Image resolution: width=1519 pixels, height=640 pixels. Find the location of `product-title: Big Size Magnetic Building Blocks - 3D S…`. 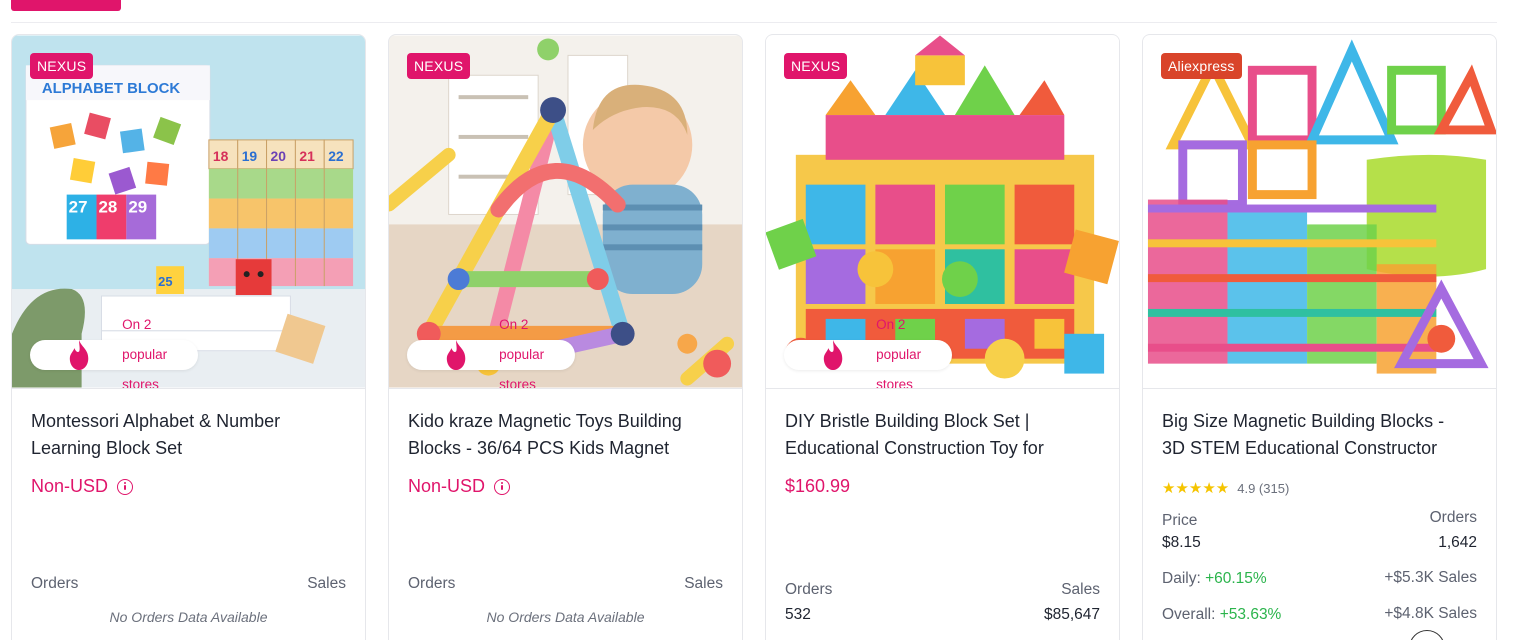

product-title: Big Size Magnetic Building Blocks - 3D S… is located at coordinates (1322, 435).